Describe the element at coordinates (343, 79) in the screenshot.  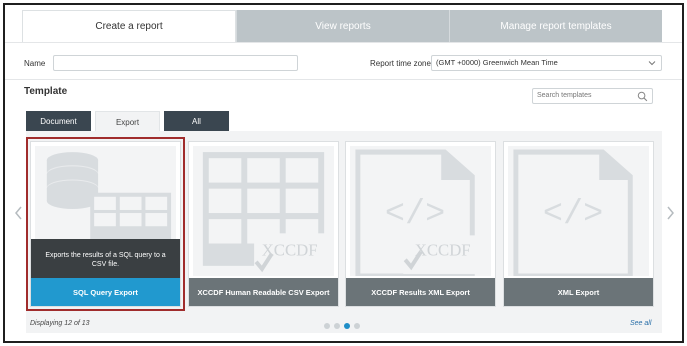
I see `section-divider` at that location.